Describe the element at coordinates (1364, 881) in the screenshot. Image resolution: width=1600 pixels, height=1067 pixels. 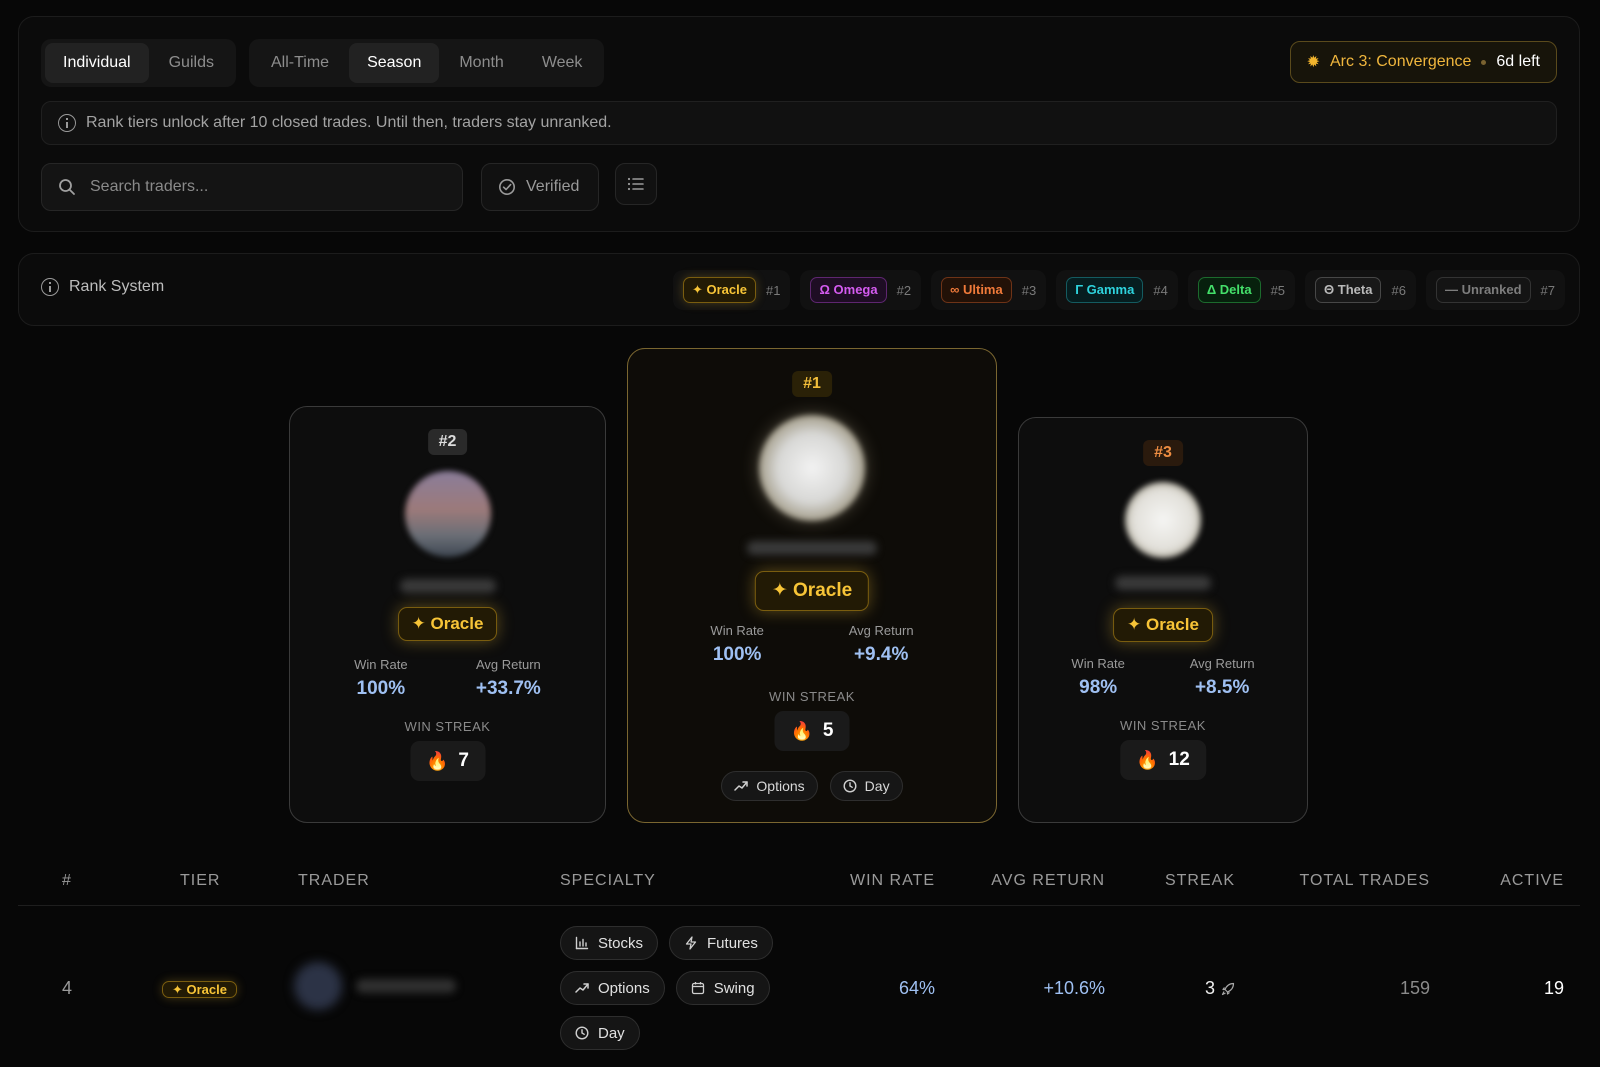
I see `column-header-total-trades: TOTAL TRADES` at that location.